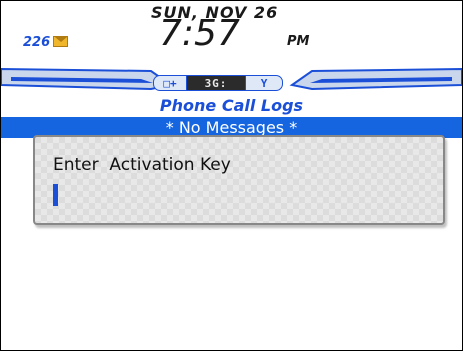 The height and width of the screenshot is (351, 463). I want to click on section-title: Phone Call Logs, so click(231, 105).